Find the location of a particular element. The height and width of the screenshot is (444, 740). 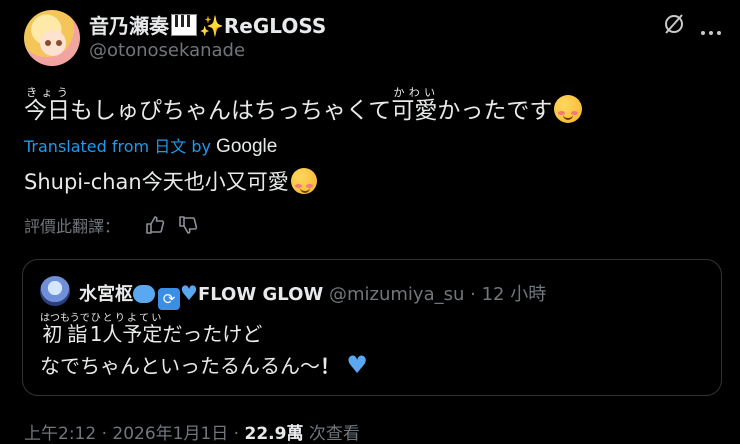

google-logo: Google is located at coordinates (247, 146).